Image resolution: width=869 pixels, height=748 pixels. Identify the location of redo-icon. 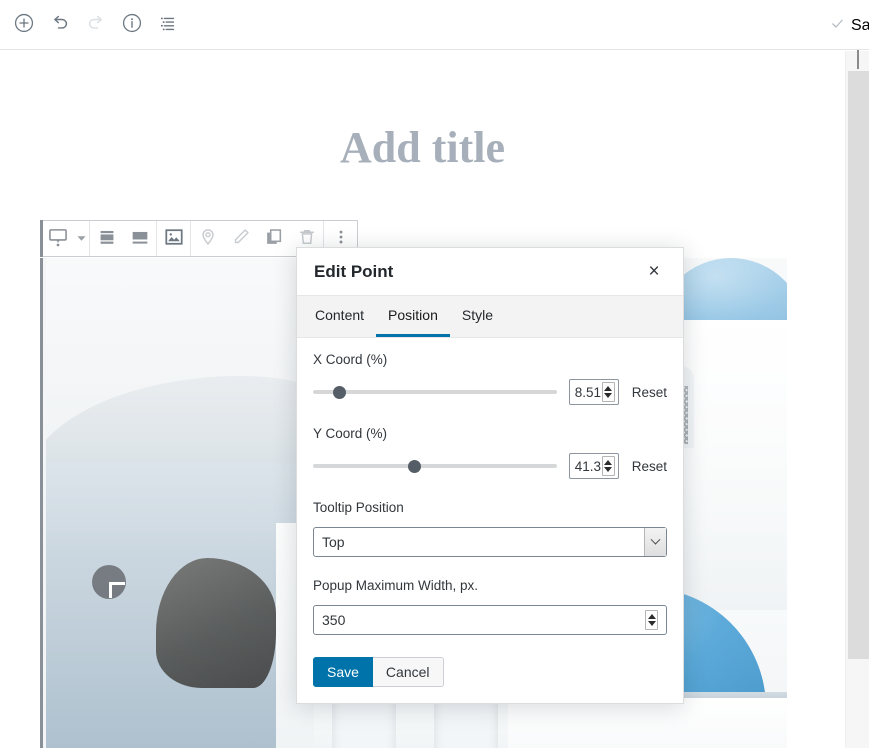
(96, 24).